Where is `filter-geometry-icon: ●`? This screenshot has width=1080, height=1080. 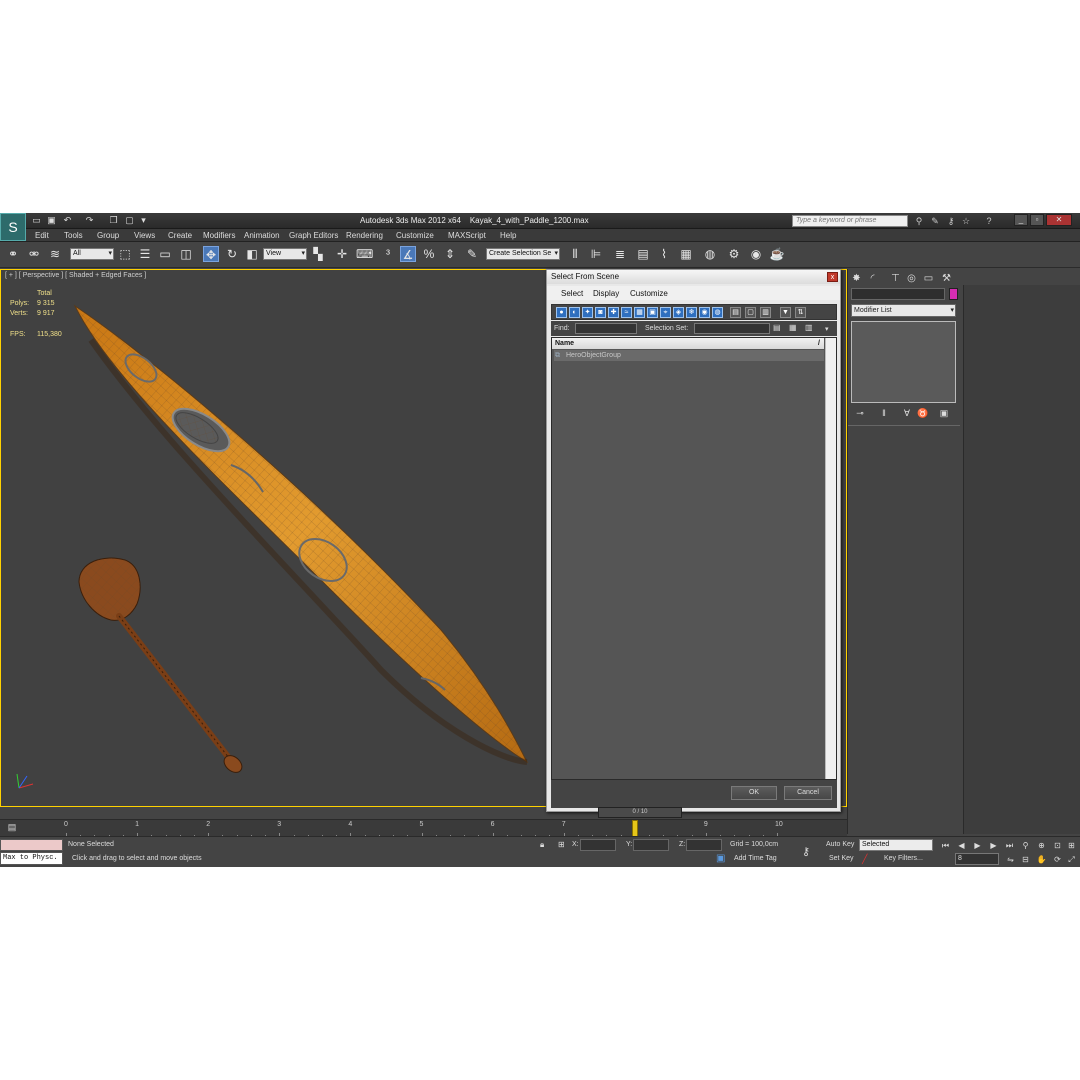 filter-geometry-icon: ● is located at coordinates (561, 312).